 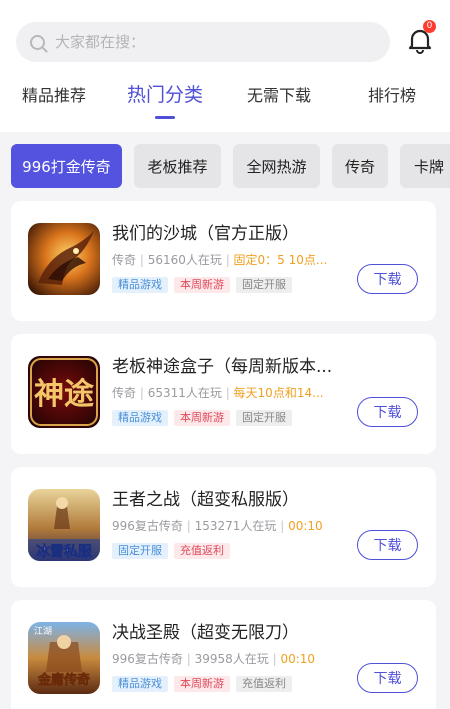 I want to click on game-meta: 996复古传奇 | 153271人在玩 | 00:10, so click(x=217, y=526).